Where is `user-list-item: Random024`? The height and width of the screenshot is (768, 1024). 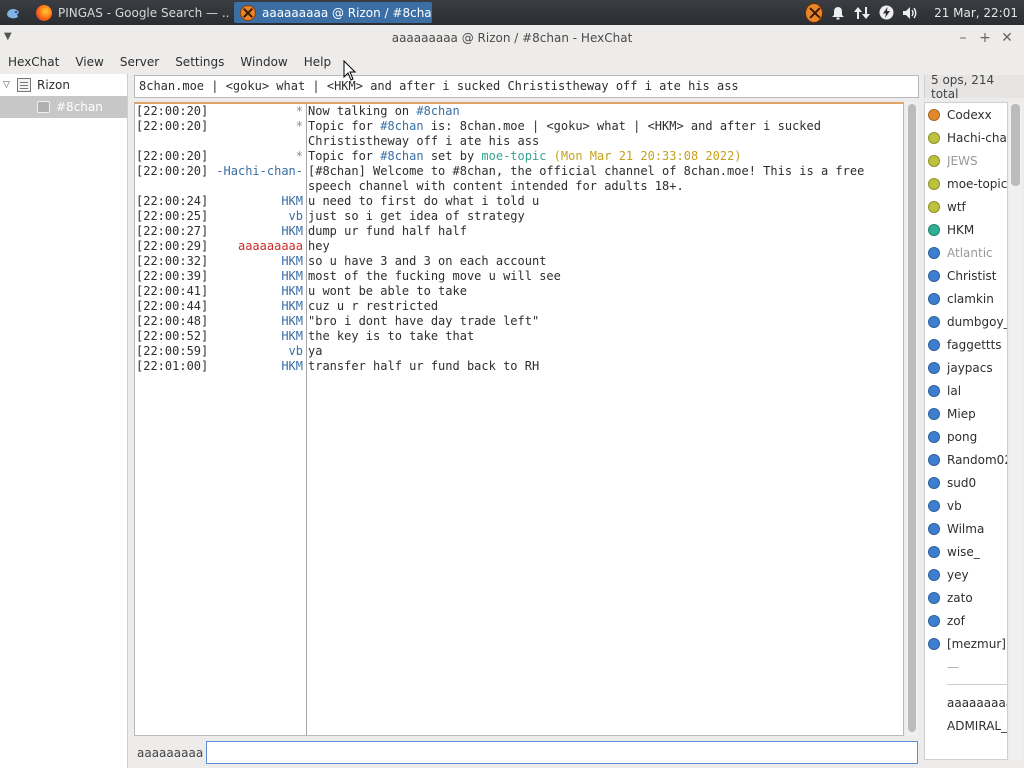
user-list-item: Random024 is located at coordinates (966, 459).